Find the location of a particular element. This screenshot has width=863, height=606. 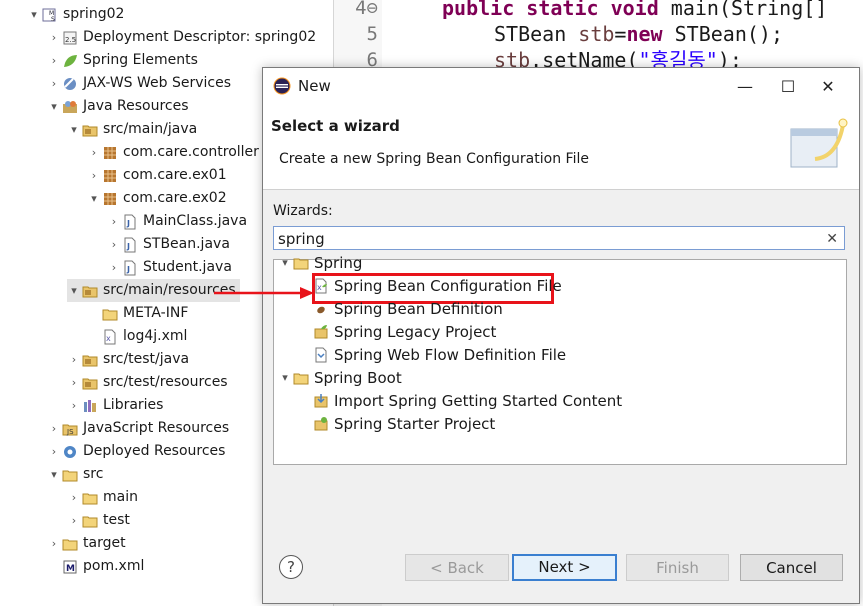

tree-item: › JS JavaScript Resources is located at coordinates (138, 428).